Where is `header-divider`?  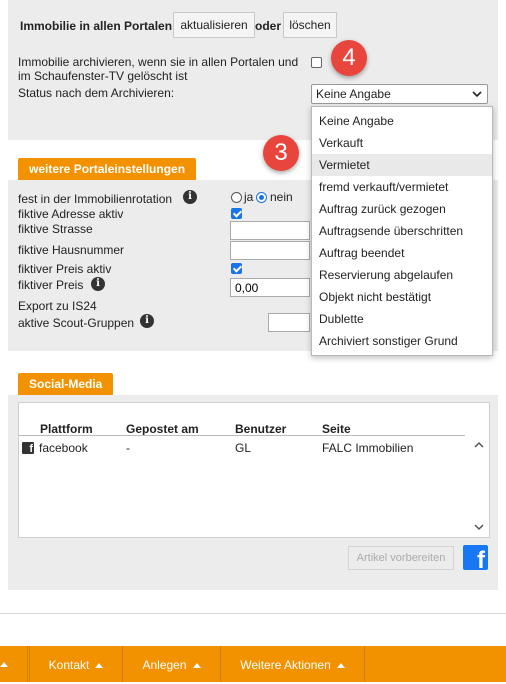
header-divider is located at coordinates (242, 435).